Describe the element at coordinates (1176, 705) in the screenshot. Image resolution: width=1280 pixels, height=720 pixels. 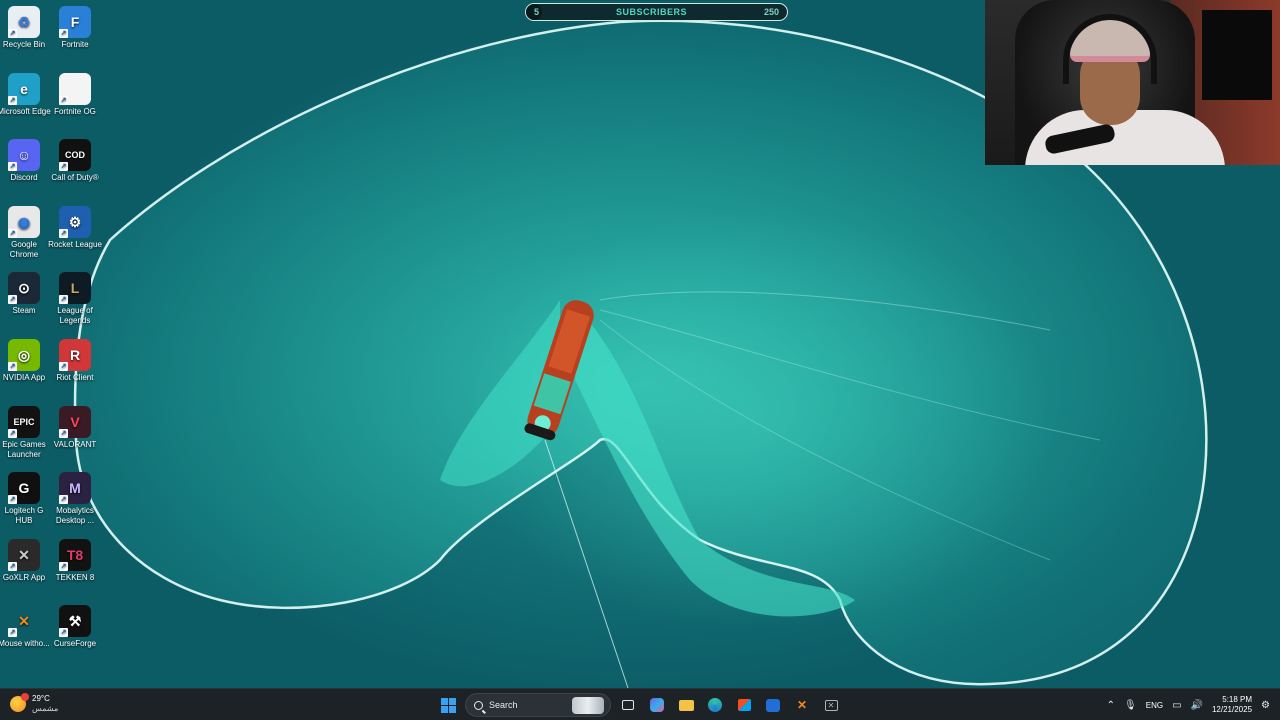
I see `network-icon: ▭` at that location.